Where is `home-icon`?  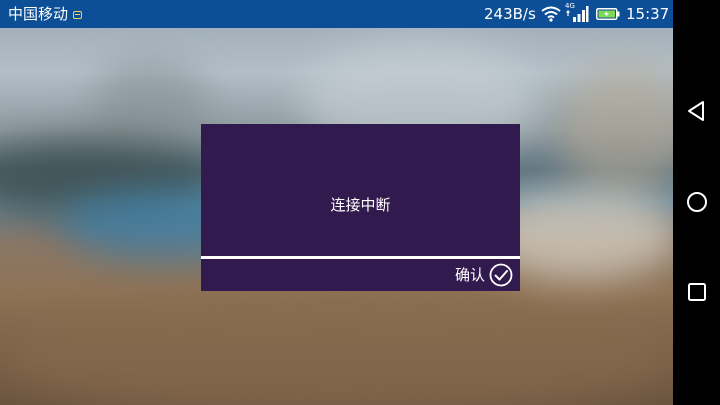
home-icon is located at coordinates (697, 202).